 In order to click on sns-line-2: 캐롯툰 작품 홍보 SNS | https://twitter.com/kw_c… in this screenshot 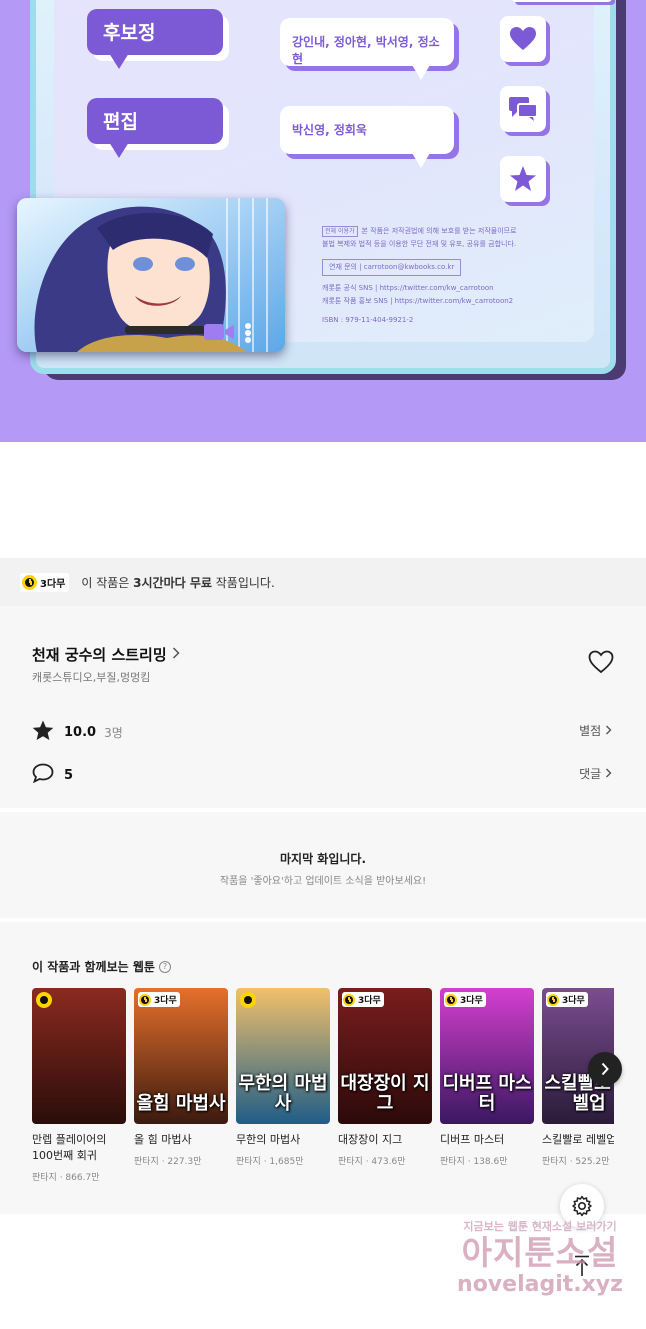, I will do `click(418, 301)`.